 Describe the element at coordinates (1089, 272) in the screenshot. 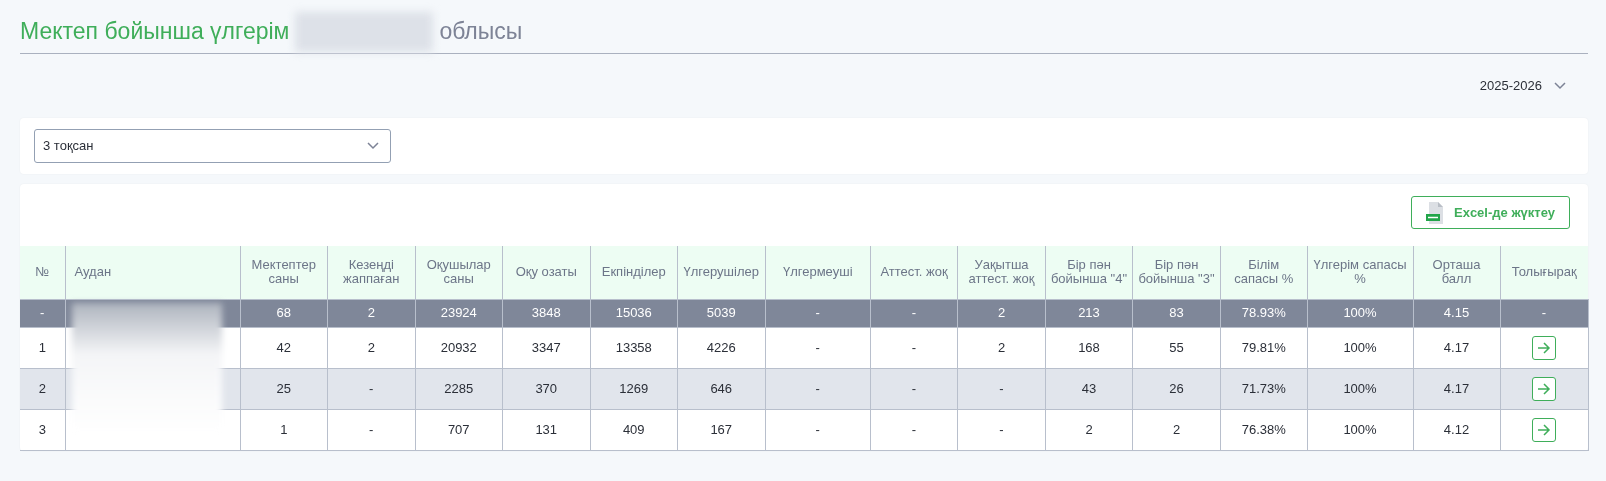

I see `column-header: Бір пән бойынша "4"` at that location.